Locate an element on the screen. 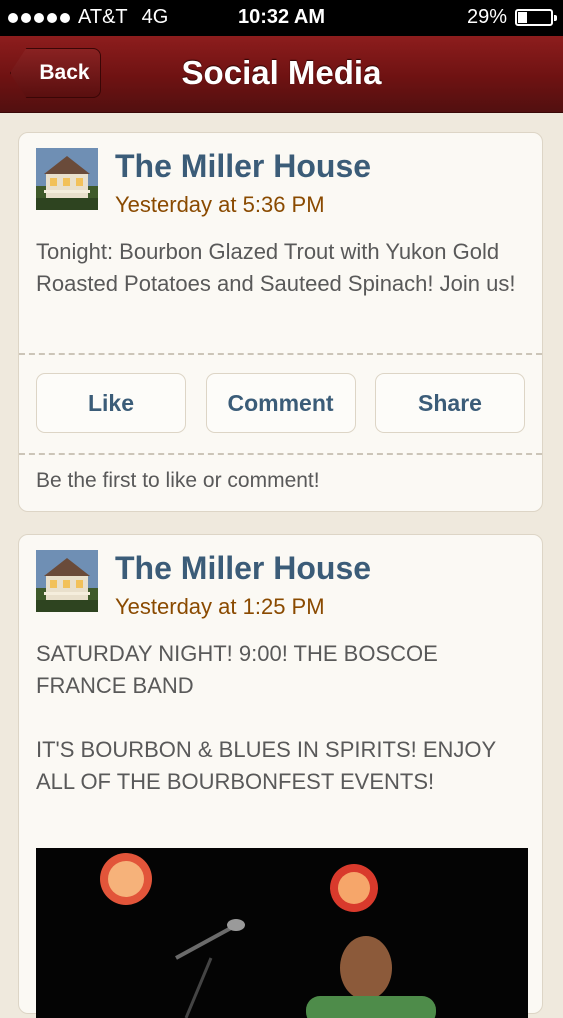 This screenshot has height=1018, width=563. like-button: Like is located at coordinates (111, 403).